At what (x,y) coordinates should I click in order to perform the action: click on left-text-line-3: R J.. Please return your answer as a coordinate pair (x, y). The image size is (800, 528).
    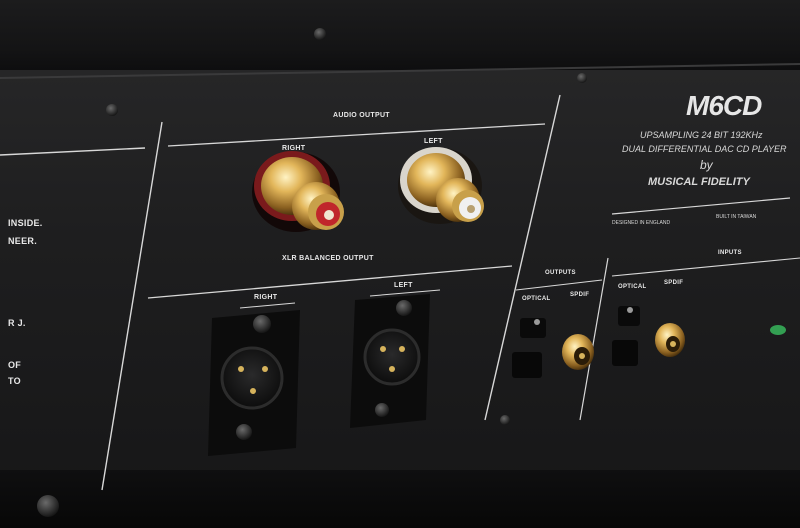
    Looking at the image, I should click on (17, 323).